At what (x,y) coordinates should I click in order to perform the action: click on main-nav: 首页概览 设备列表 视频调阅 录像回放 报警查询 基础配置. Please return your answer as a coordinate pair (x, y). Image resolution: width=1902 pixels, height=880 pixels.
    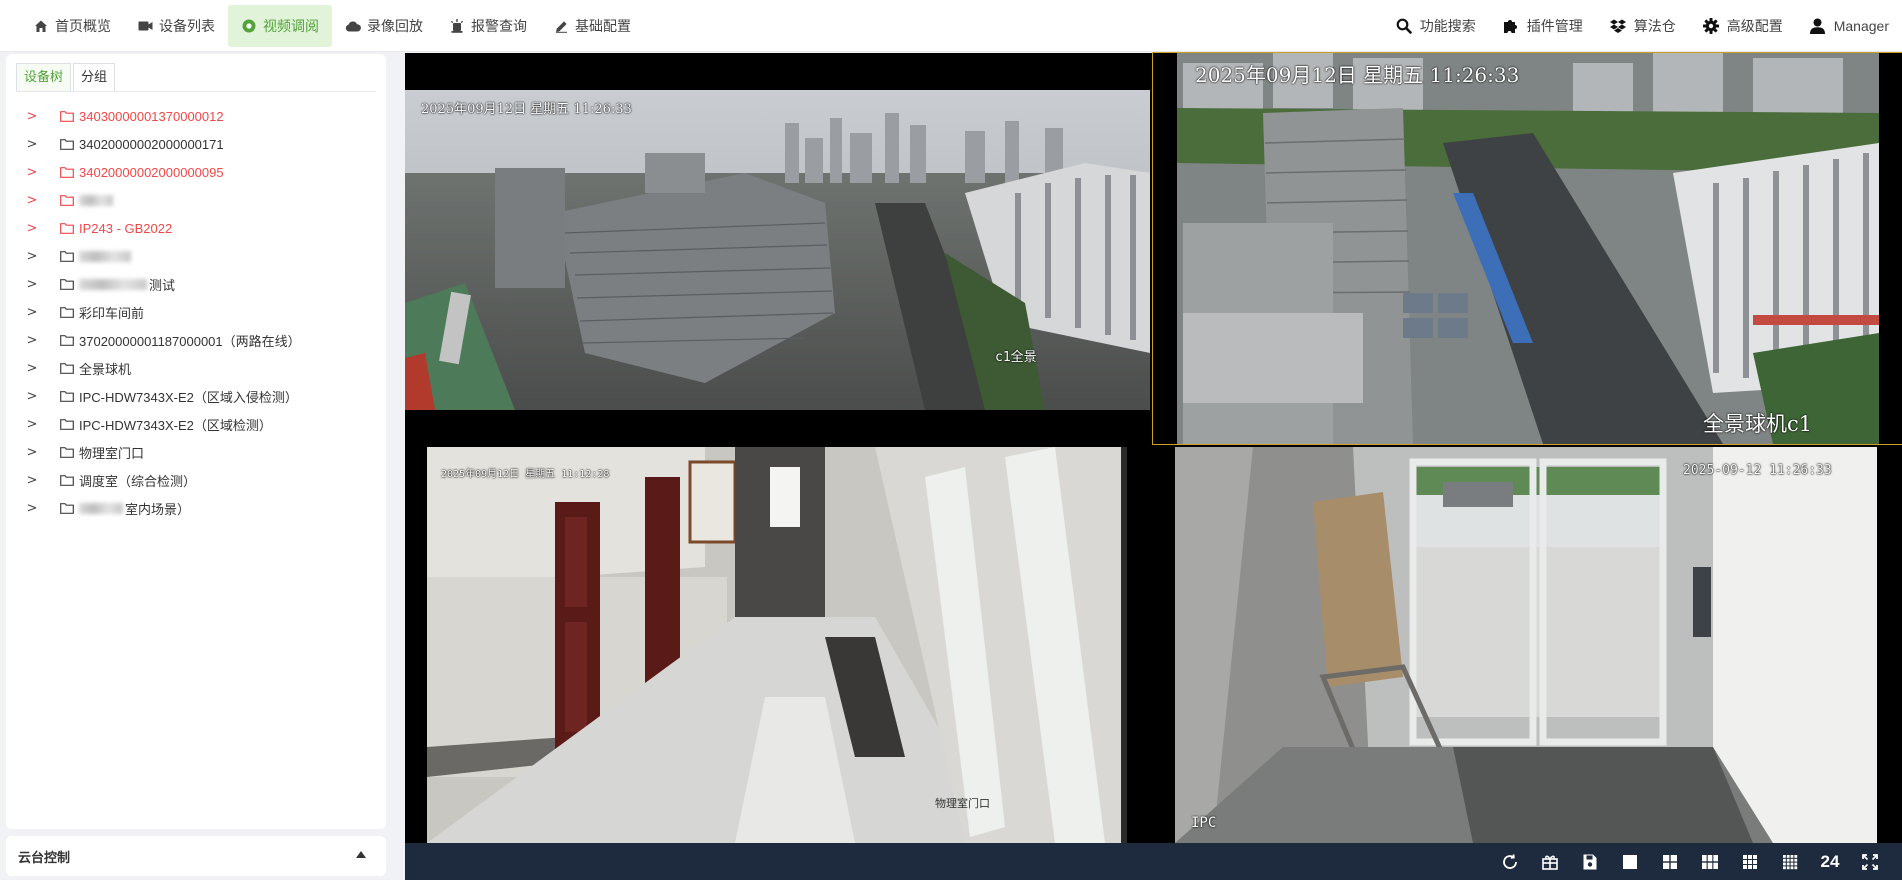
    Looking at the image, I should click on (332, 26).